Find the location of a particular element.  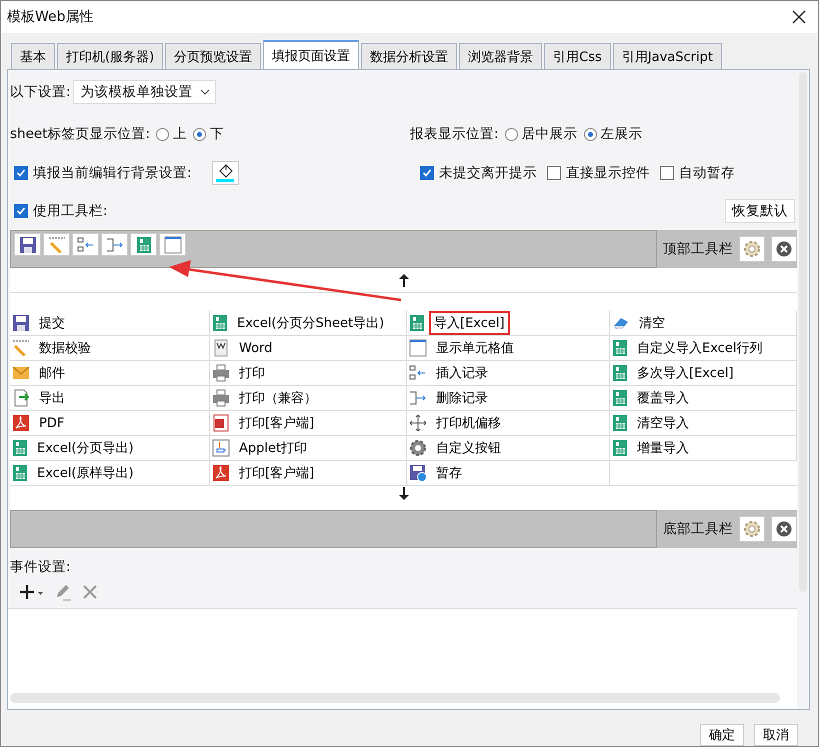

toolbar-item: 多次导入[Excel] is located at coordinates (703, 373).